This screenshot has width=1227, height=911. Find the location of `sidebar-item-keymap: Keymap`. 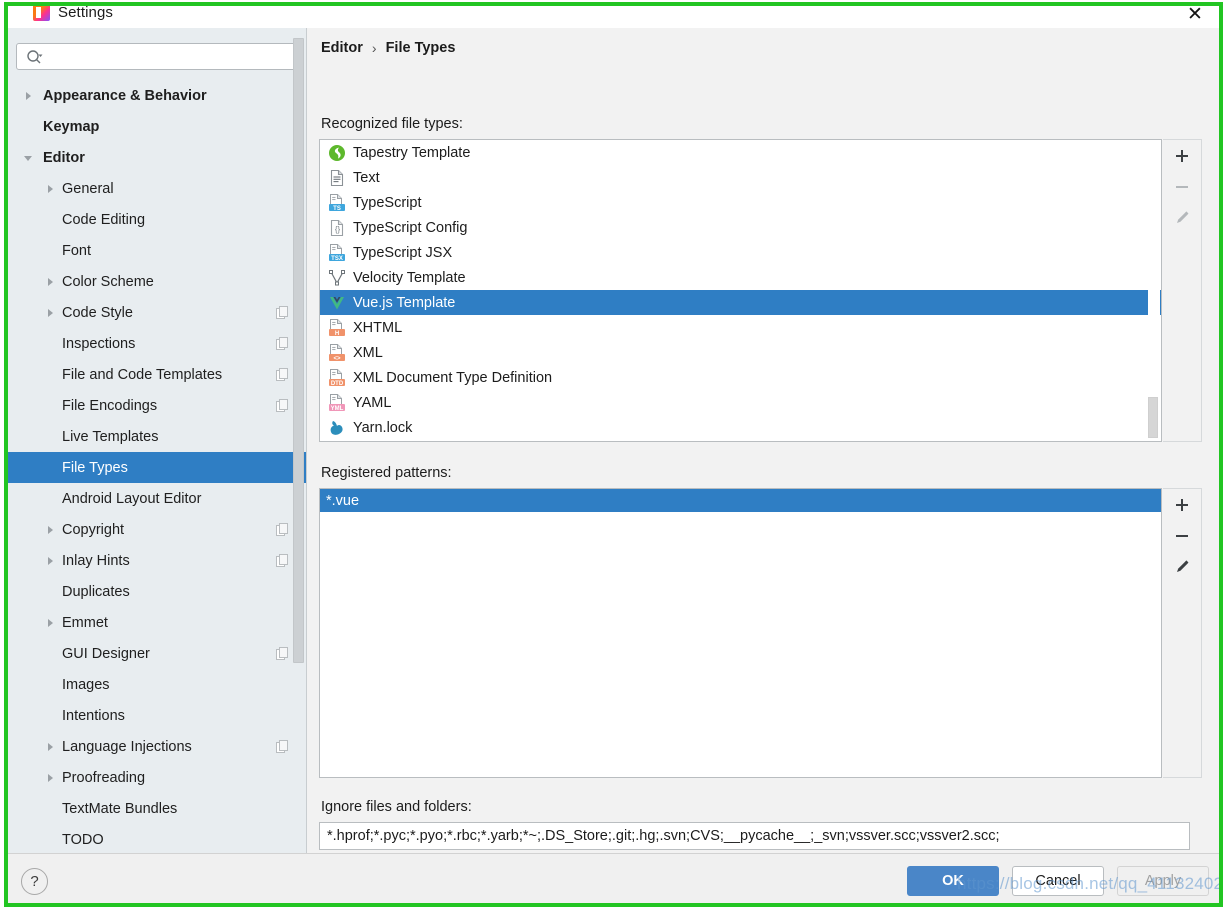

sidebar-item-keymap: Keymap is located at coordinates (157, 126).